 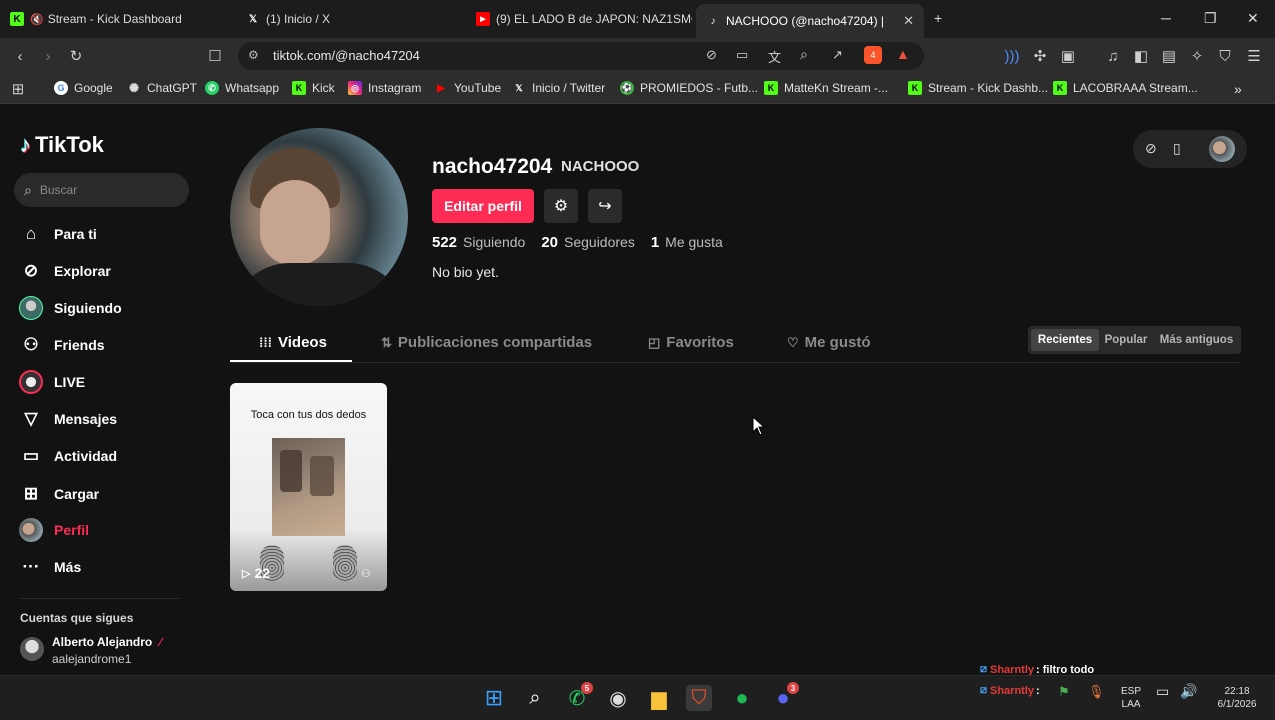 I want to click on language-indicator: ESP LAA, so click(x=1131, y=698).